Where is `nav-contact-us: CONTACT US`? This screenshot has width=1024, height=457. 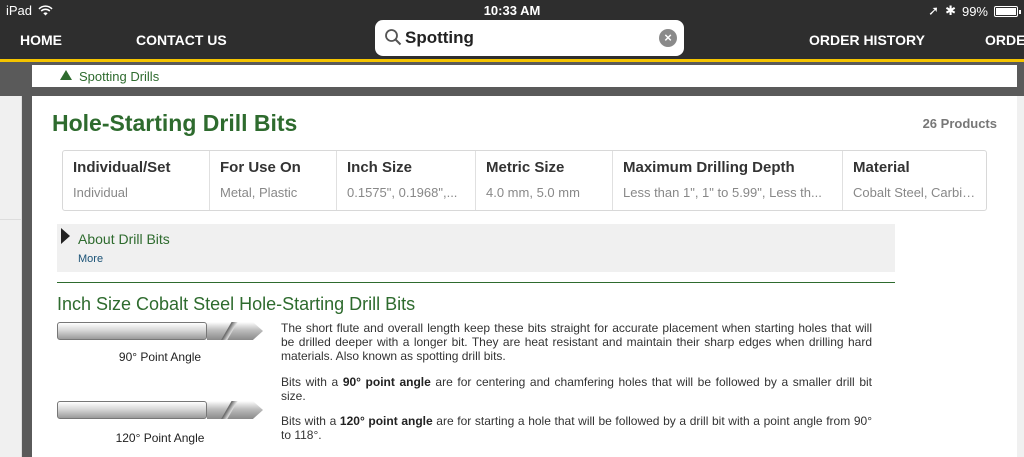
nav-contact-us: CONTACT US is located at coordinates (181, 40).